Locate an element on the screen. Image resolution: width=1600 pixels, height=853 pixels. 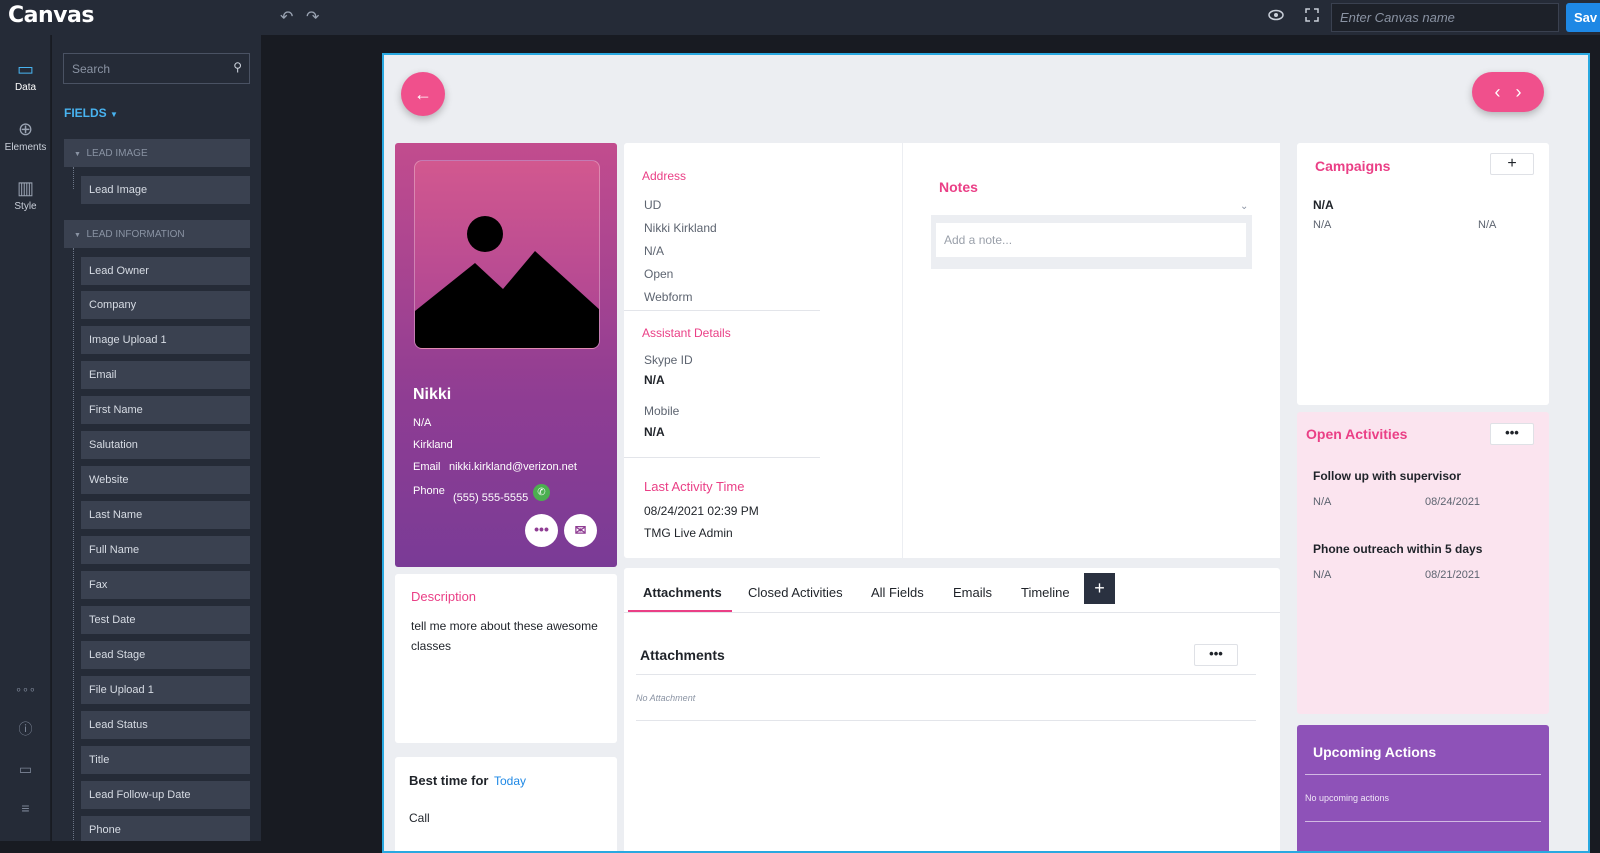
open-activities-menu-button: ••• is located at coordinates (1512, 434).